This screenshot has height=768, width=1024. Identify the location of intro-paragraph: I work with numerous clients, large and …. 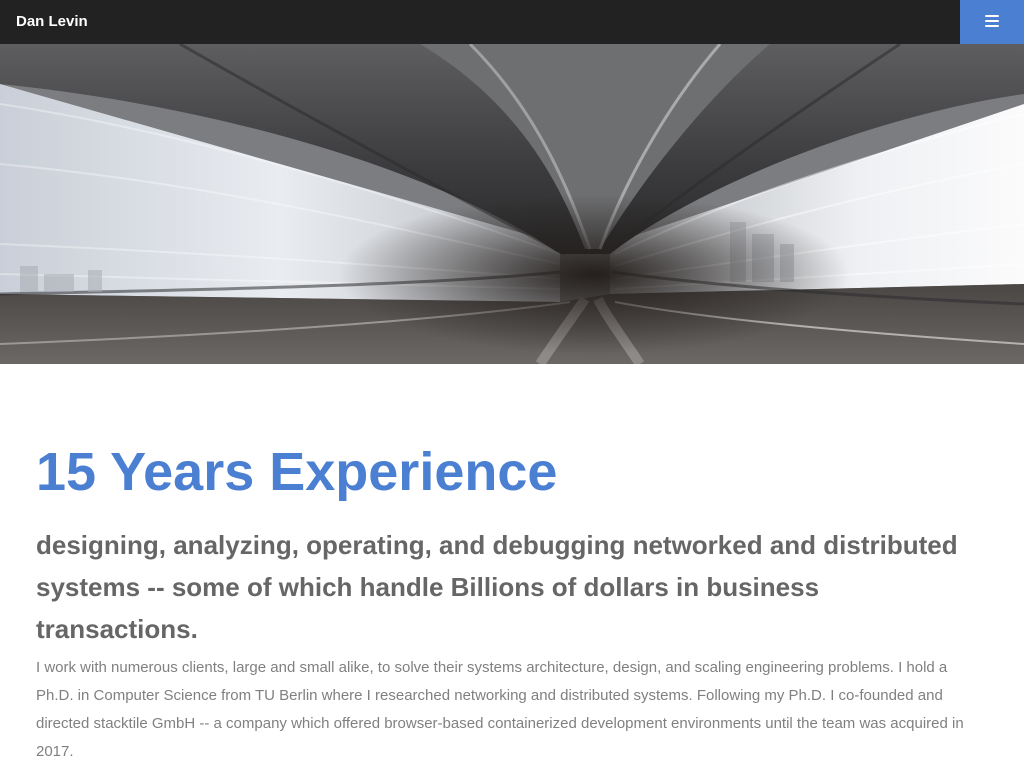
(500, 709).